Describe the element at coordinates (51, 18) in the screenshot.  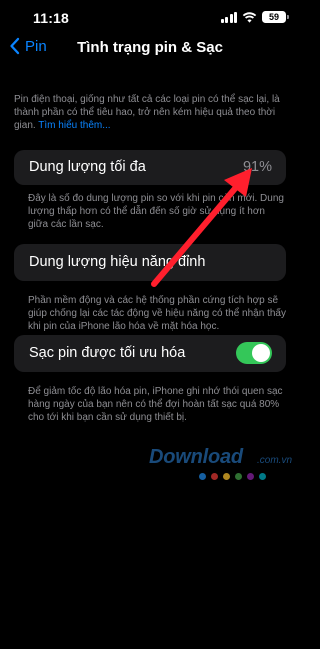
I see `status-time: 11:18` at that location.